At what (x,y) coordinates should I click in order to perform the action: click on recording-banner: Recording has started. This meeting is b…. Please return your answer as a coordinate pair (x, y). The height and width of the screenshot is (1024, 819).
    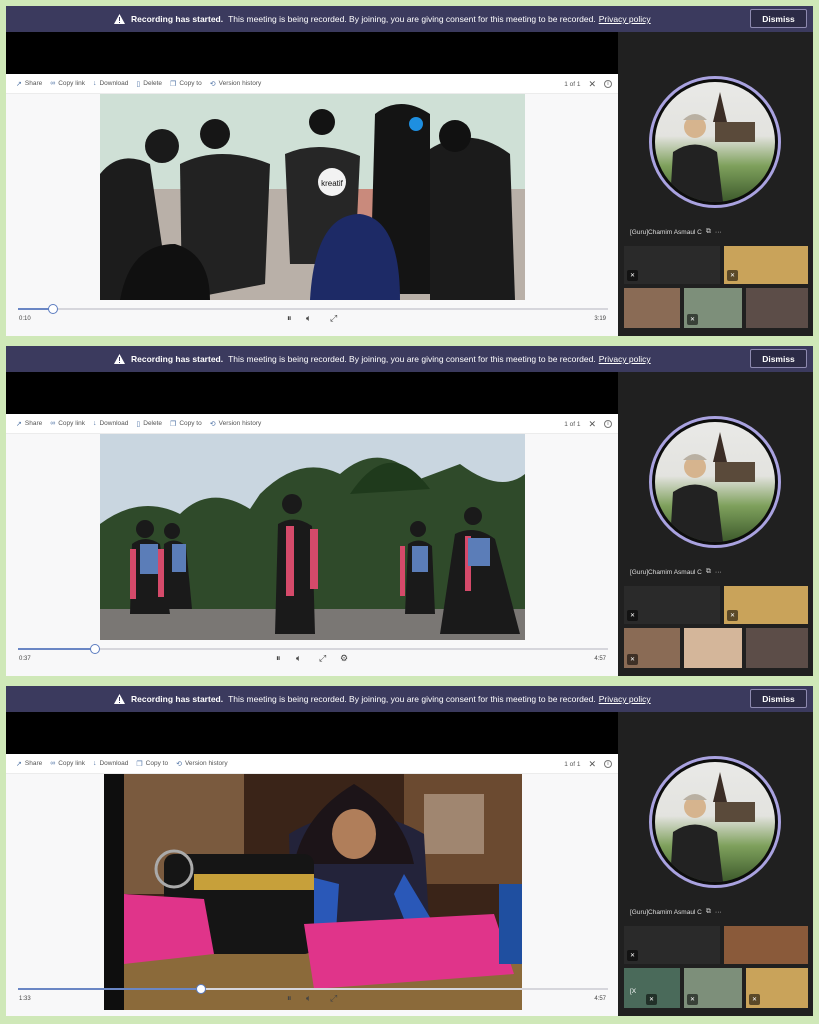
    Looking at the image, I should click on (409, 19).